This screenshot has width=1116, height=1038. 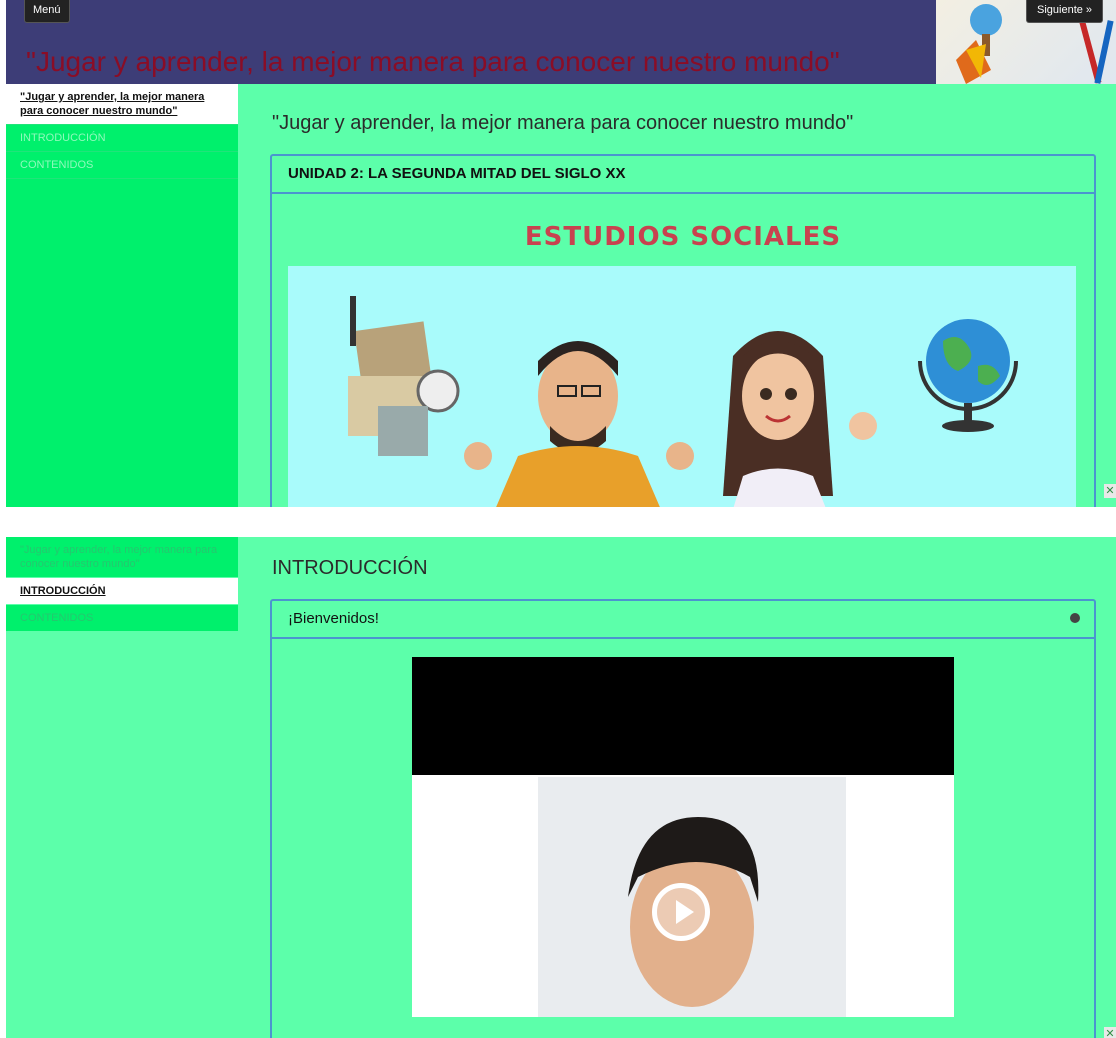 I want to click on box-title: ¡Bienvenidos!, so click(x=333, y=618).